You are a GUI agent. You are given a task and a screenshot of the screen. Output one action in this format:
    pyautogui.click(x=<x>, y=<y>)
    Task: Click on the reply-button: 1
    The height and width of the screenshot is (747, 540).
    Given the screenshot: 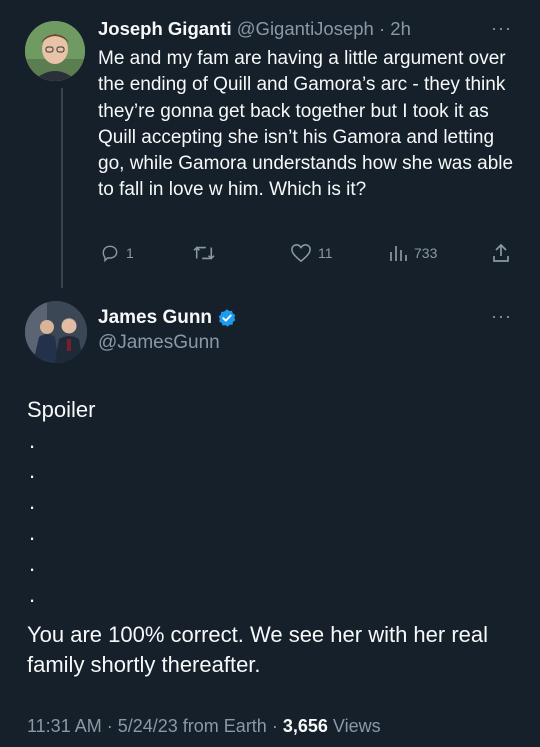 What is the action you would take?
    pyautogui.click(x=117, y=253)
    